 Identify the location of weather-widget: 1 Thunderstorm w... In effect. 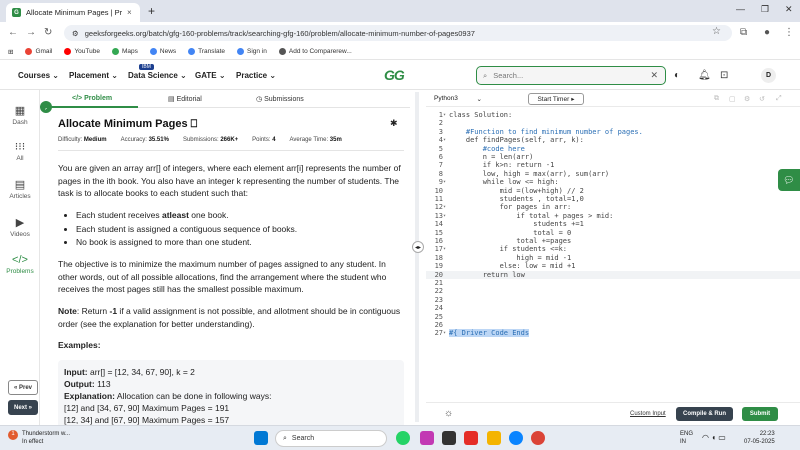
(39, 438).